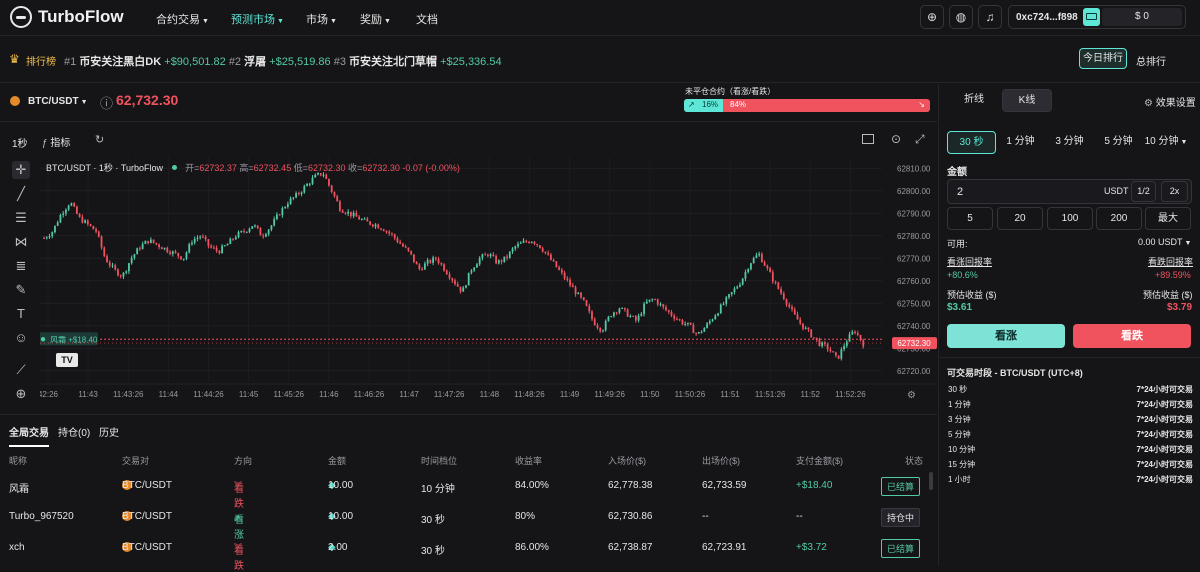  I want to click on wallet-box: 0xc724...f898 $ 0, so click(1097, 17).